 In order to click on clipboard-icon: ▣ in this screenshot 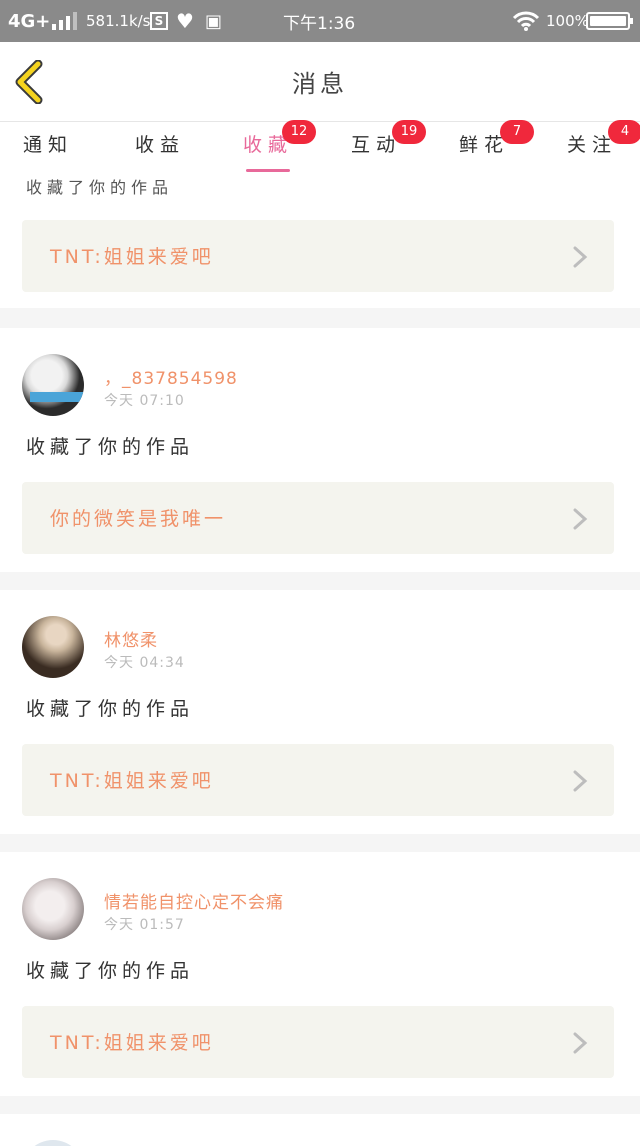, I will do `click(214, 21)`.